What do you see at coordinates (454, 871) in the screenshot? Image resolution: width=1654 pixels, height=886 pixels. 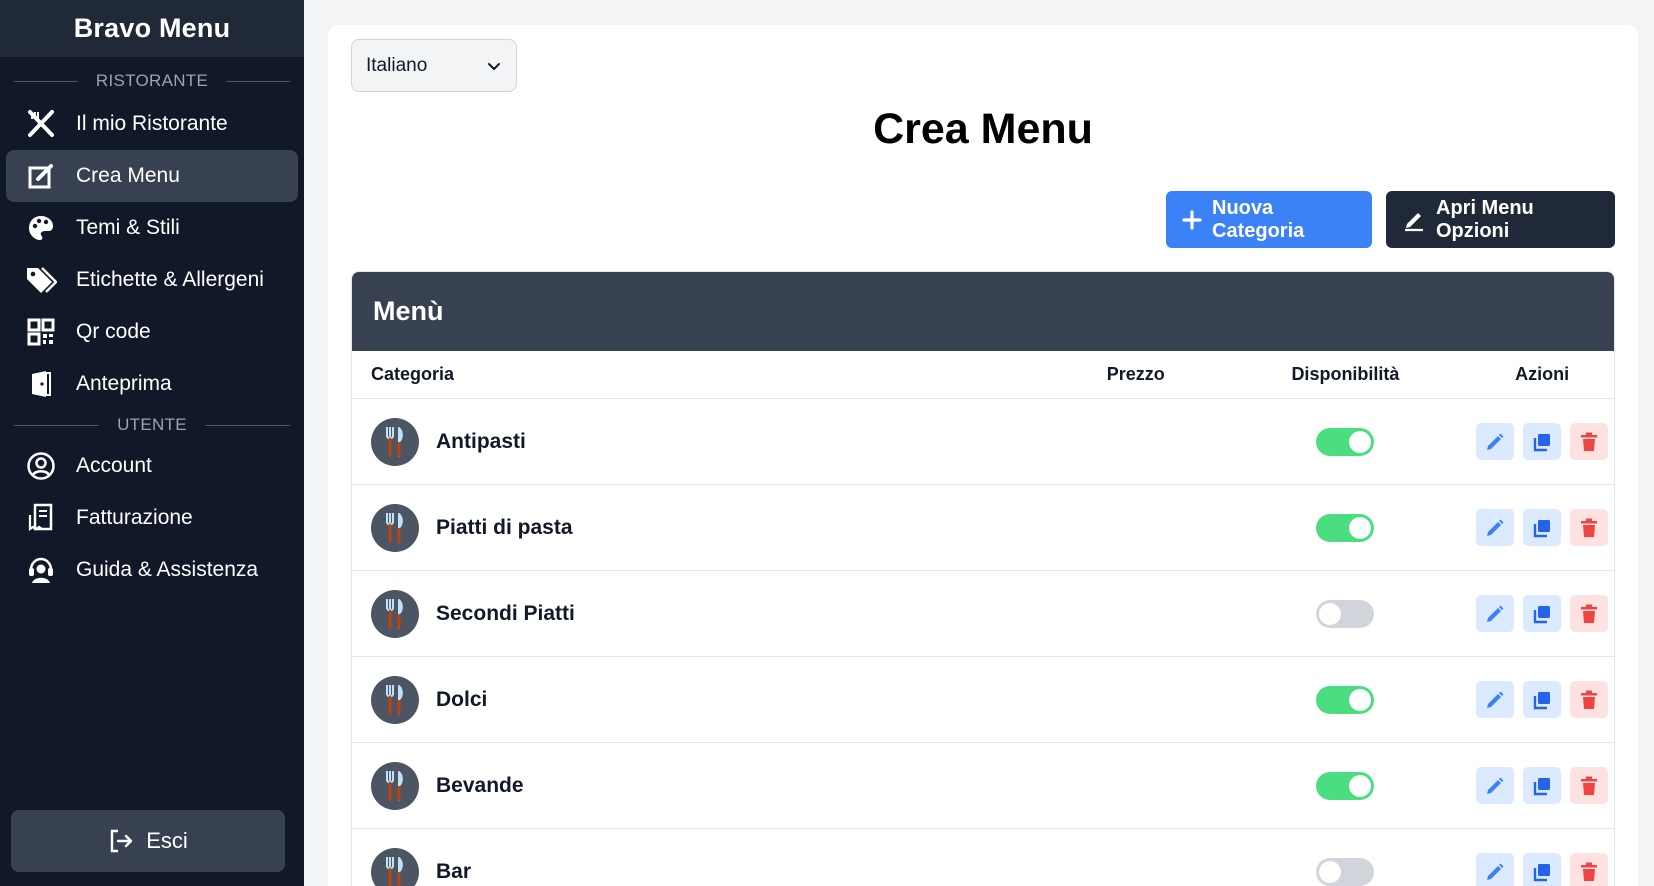 I see `category-name: Bar` at bounding box center [454, 871].